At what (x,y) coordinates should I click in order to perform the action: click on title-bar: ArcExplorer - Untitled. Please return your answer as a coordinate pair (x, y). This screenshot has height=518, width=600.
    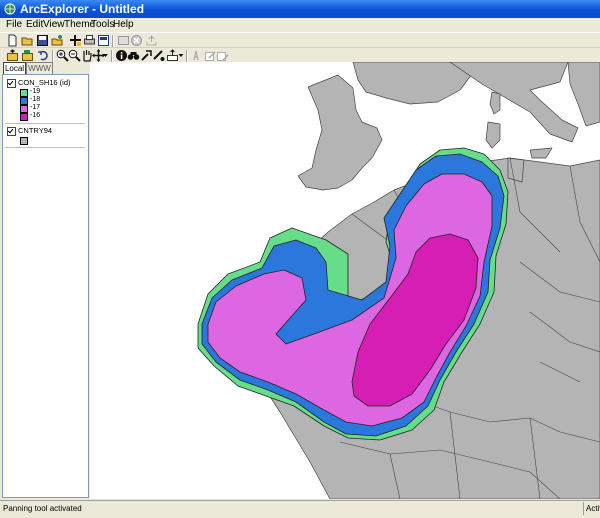
    Looking at the image, I should click on (300, 9).